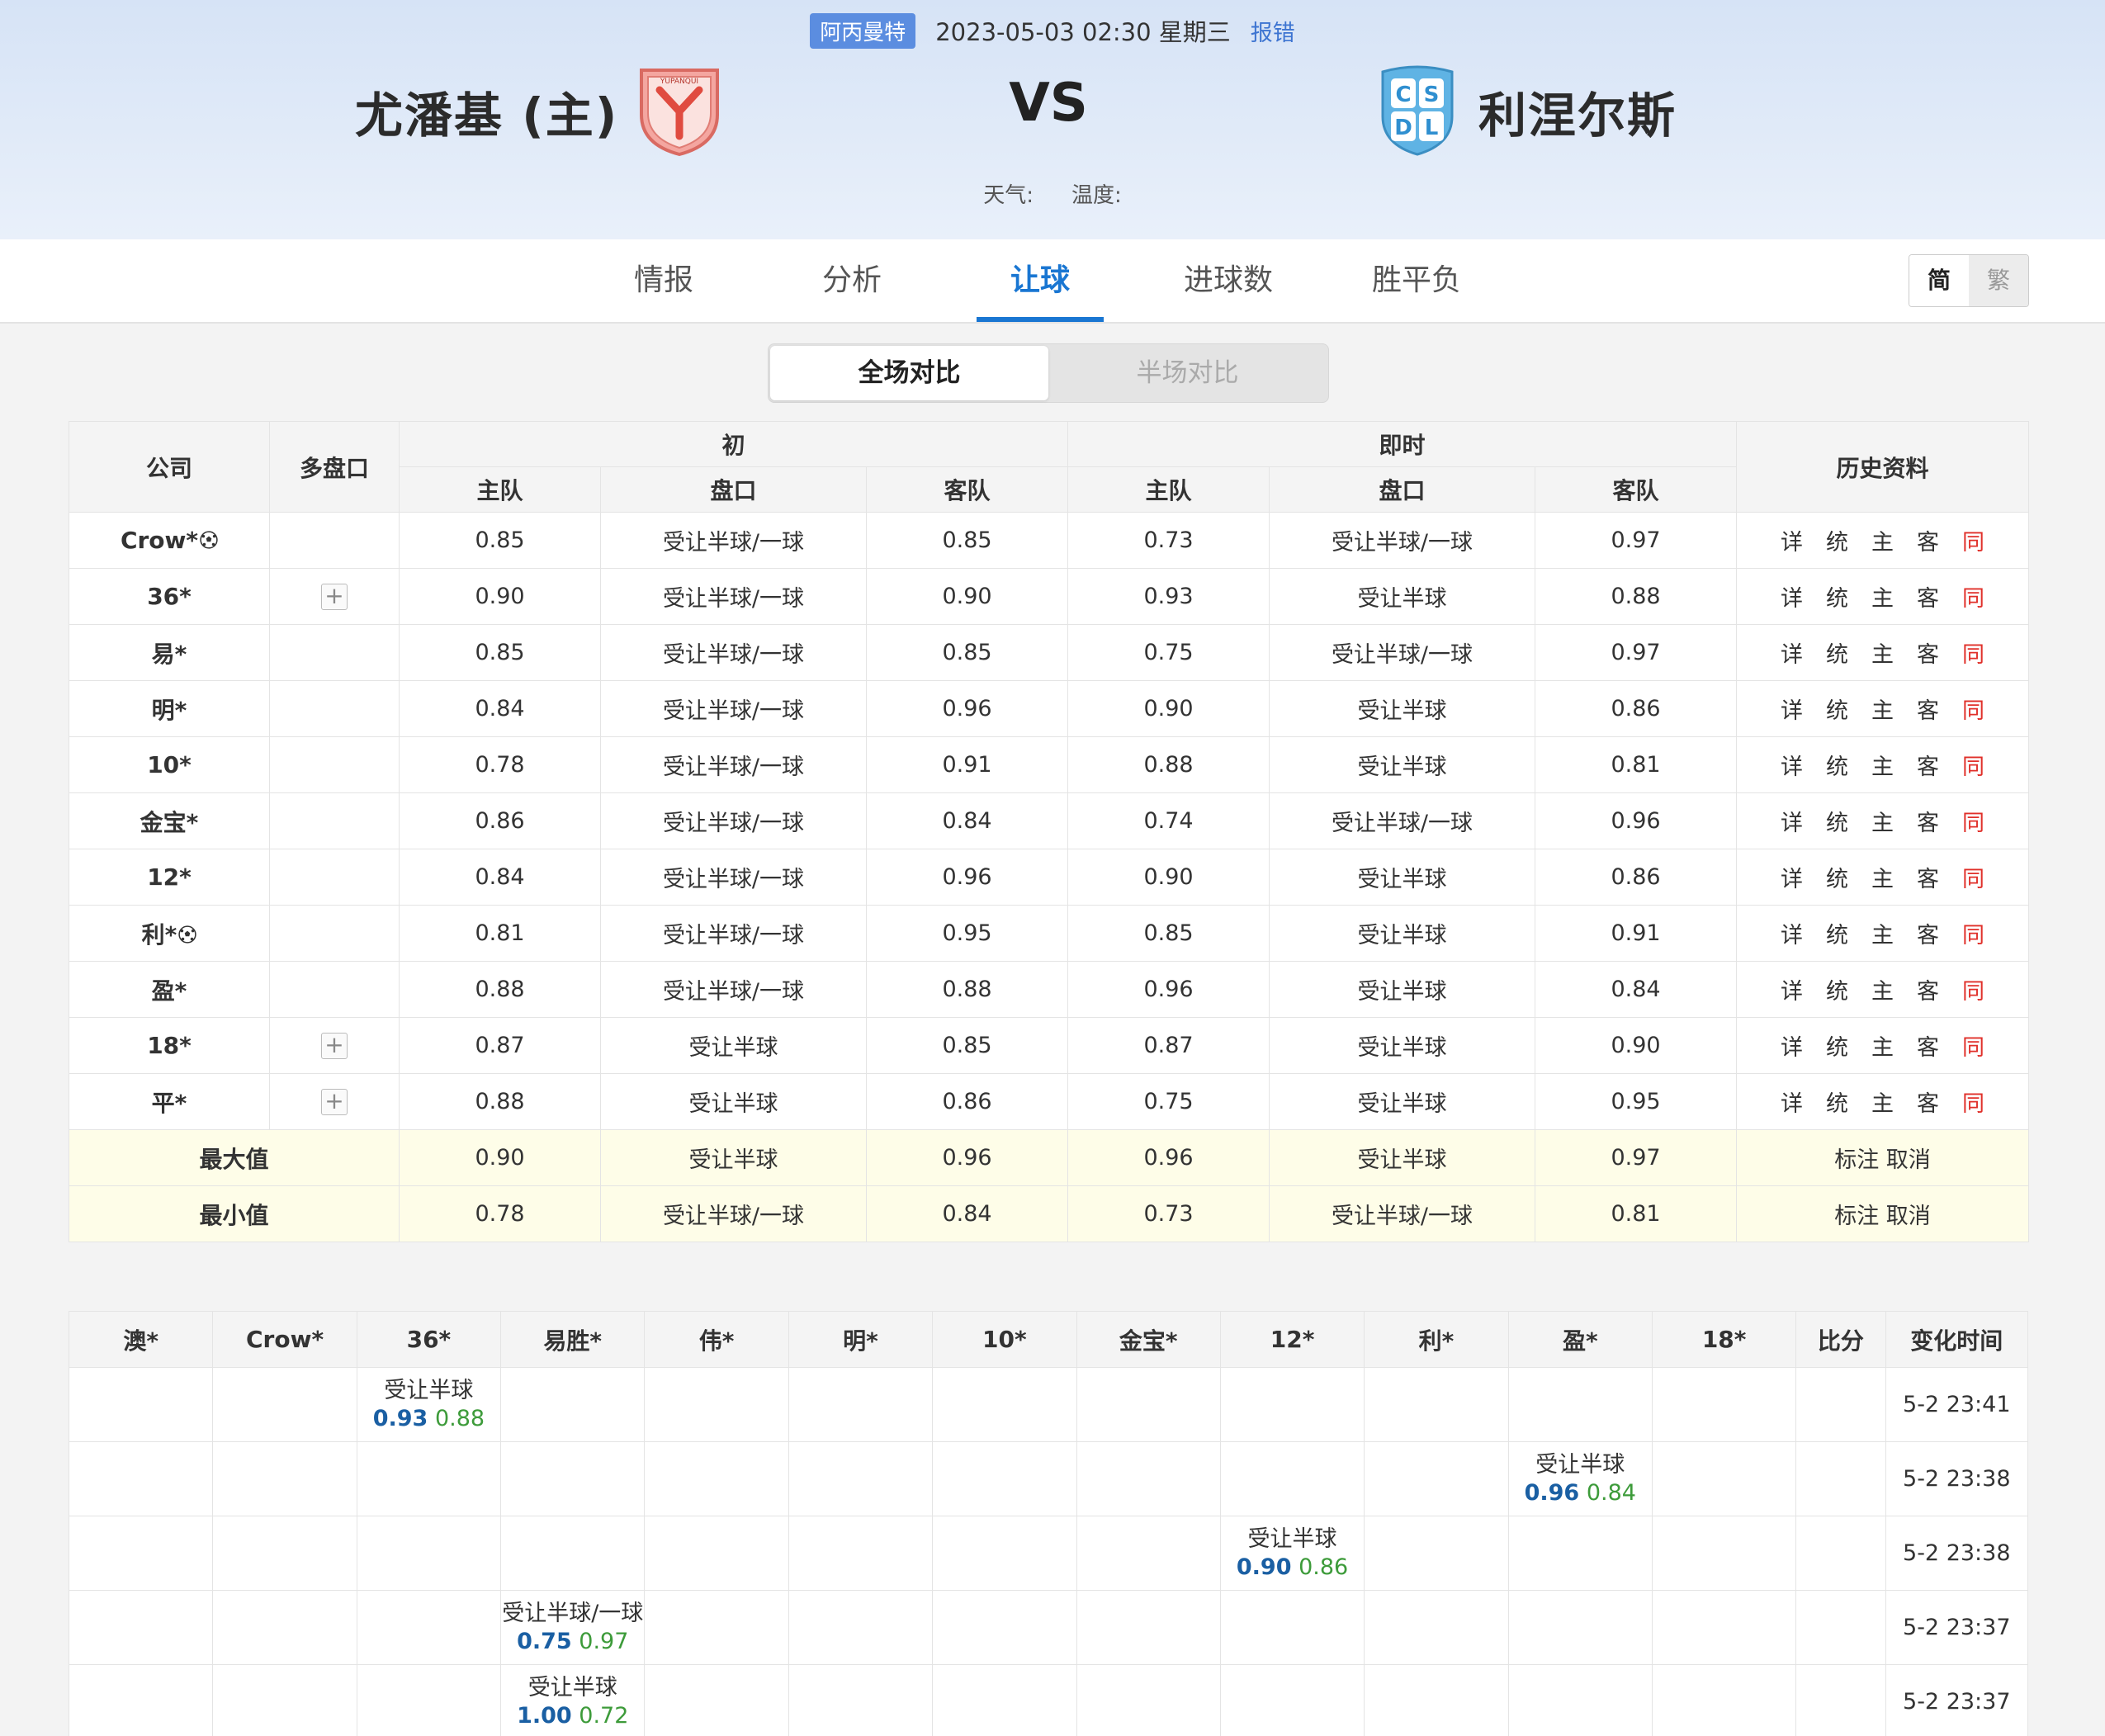 This screenshot has height=1736, width=2105. I want to click on tab-intel: 情报, so click(664, 280).